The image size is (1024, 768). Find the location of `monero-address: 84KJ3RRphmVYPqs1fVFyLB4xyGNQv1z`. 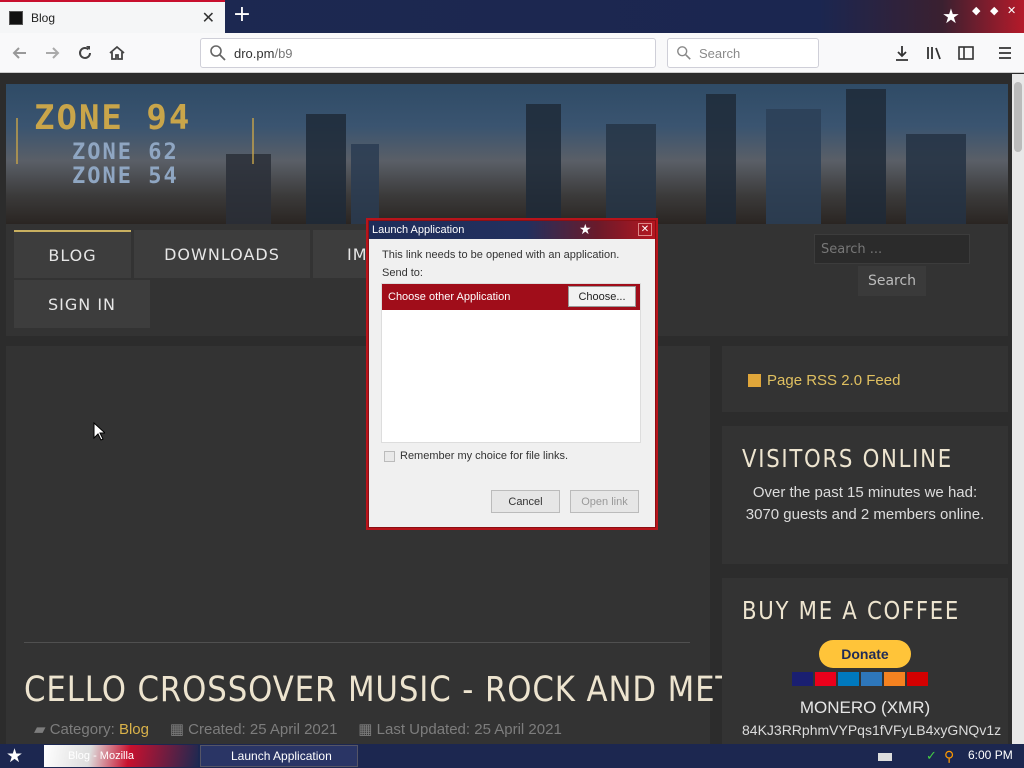

monero-address: 84KJ3RRphmVYPqs1fVFyLB4xyGNQv1z is located at coordinates (872, 730).